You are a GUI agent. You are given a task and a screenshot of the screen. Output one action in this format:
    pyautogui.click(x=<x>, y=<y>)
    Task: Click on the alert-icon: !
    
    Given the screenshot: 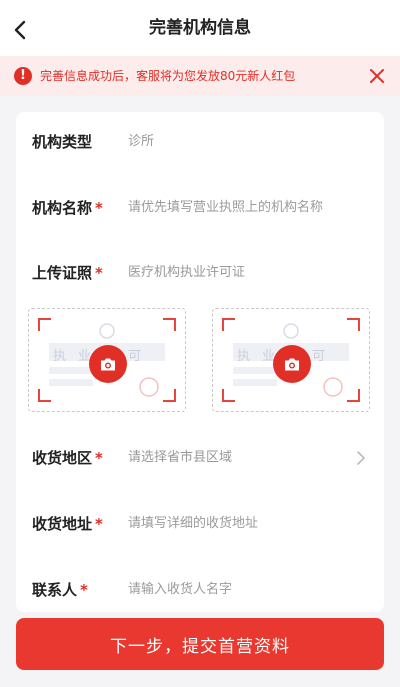 What is the action you would take?
    pyautogui.click(x=23, y=76)
    